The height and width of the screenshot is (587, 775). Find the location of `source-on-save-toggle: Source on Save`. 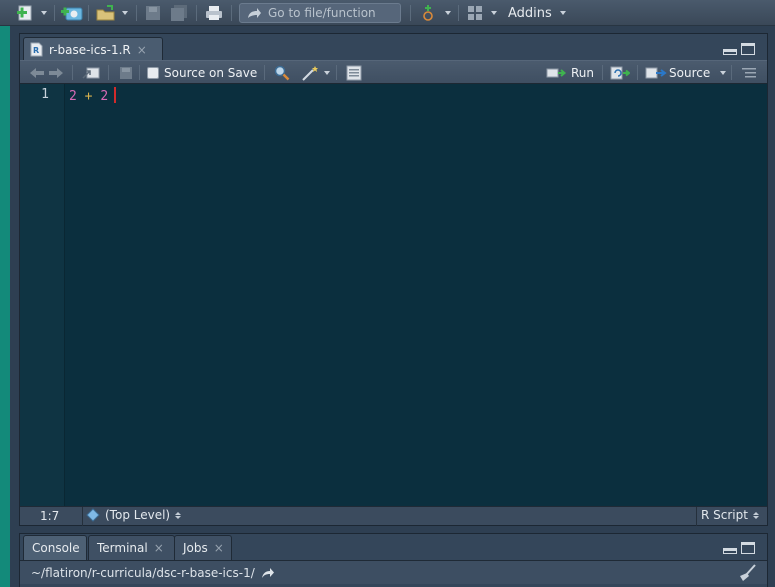

source-on-save-toggle: Source on Save is located at coordinates (202, 72).